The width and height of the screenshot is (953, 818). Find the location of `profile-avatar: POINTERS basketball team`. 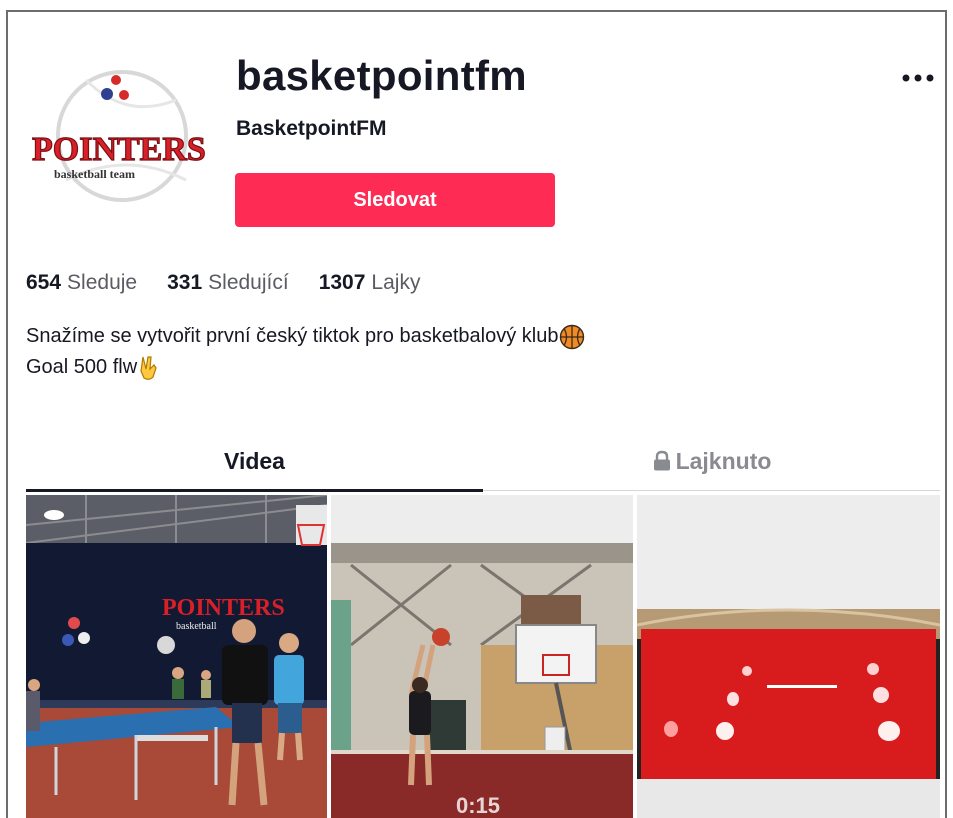

profile-avatar: POINTERS basketball team is located at coordinates (117, 135).